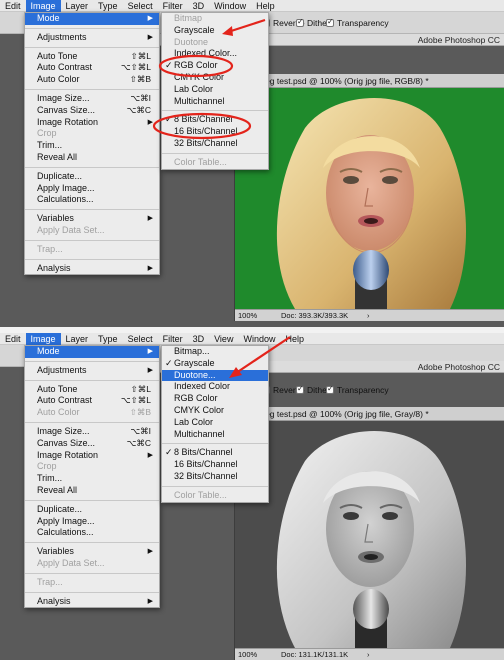  Describe the element at coordinates (215, 31) in the screenshot. I see `menu-item-grayscale: Grayscale` at that location.